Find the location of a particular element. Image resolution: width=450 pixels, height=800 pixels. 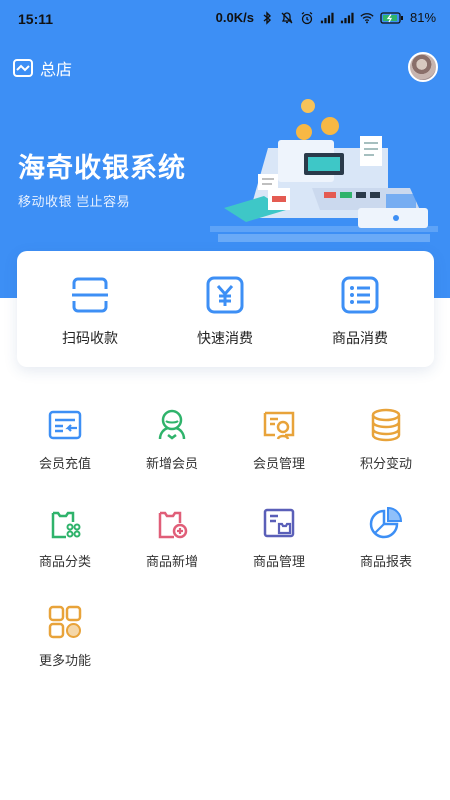

menu-item-label: 商品新增 is located at coordinates (171, 561).